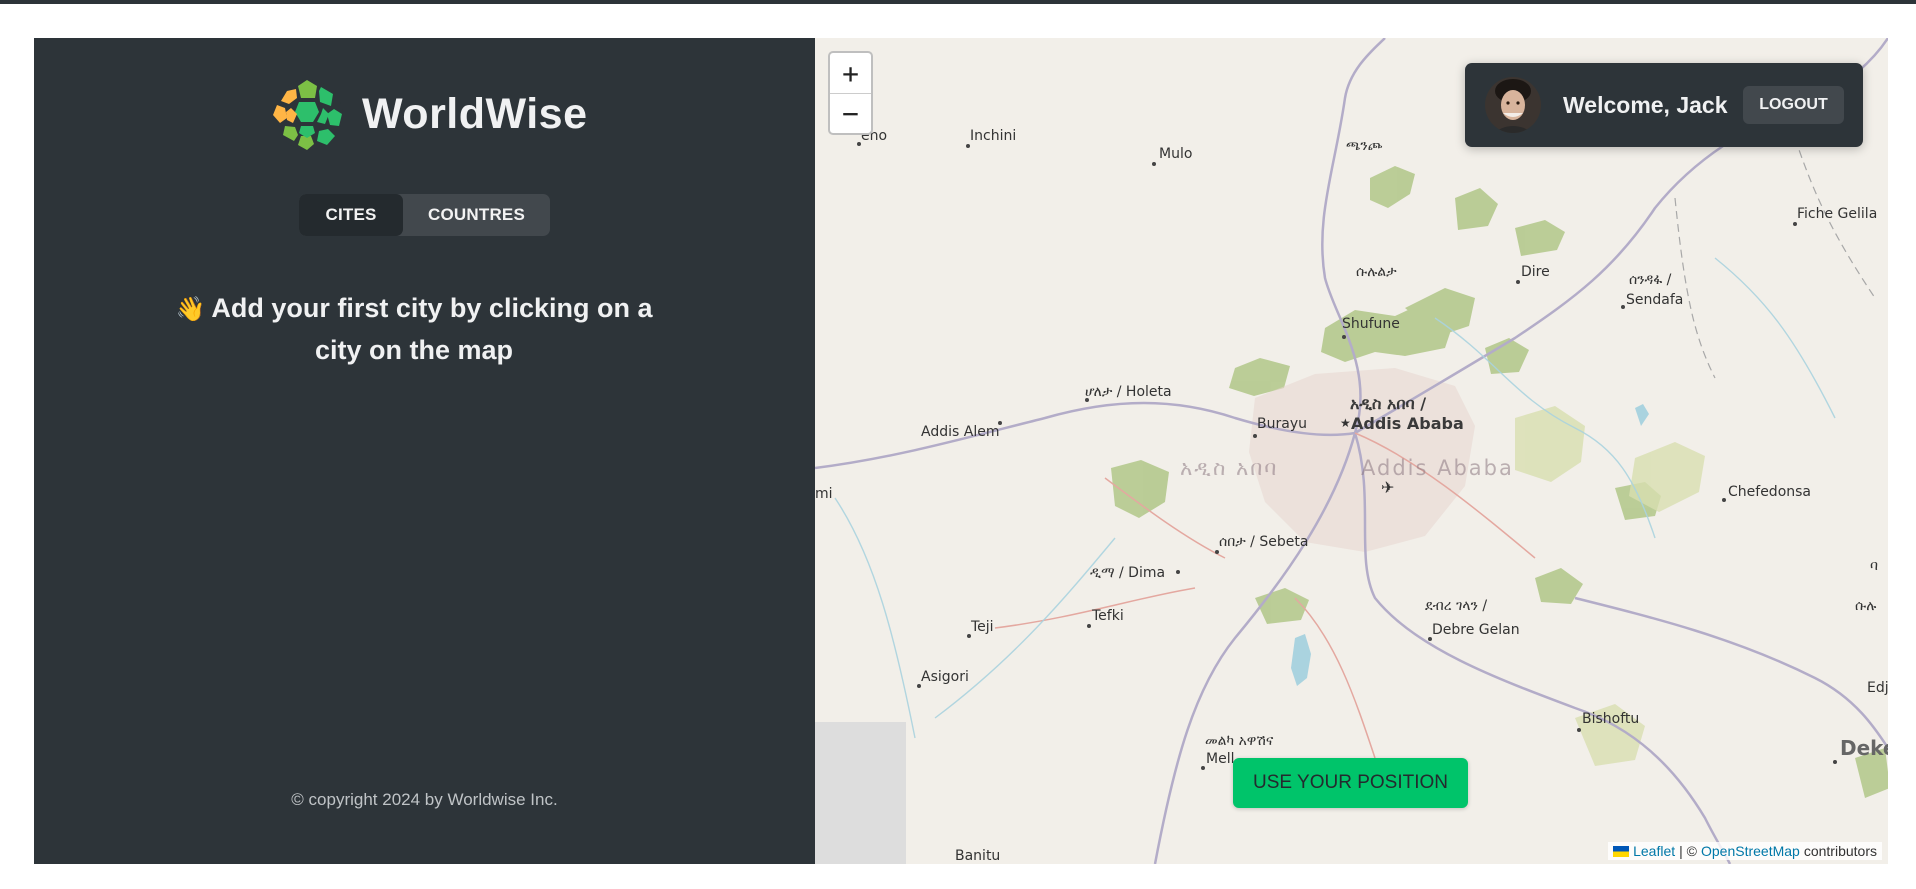 This screenshot has width=1916, height=889. What do you see at coordinates (424, 799) in the screenshot?
I see `copyright: © copyright 2024 by Worldwise Inc.` at bounding box center [424, 799].